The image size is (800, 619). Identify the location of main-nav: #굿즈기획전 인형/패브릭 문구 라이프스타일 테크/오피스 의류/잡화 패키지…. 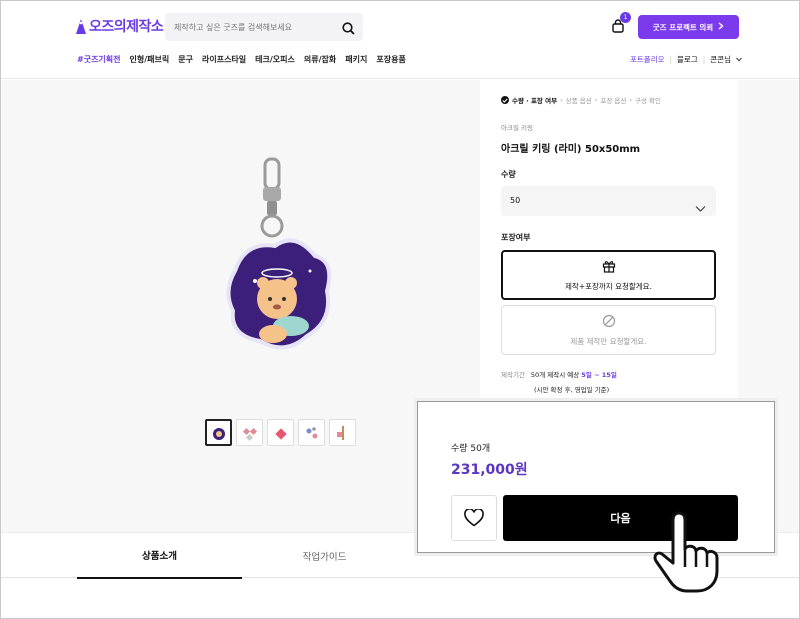
(241, 59).